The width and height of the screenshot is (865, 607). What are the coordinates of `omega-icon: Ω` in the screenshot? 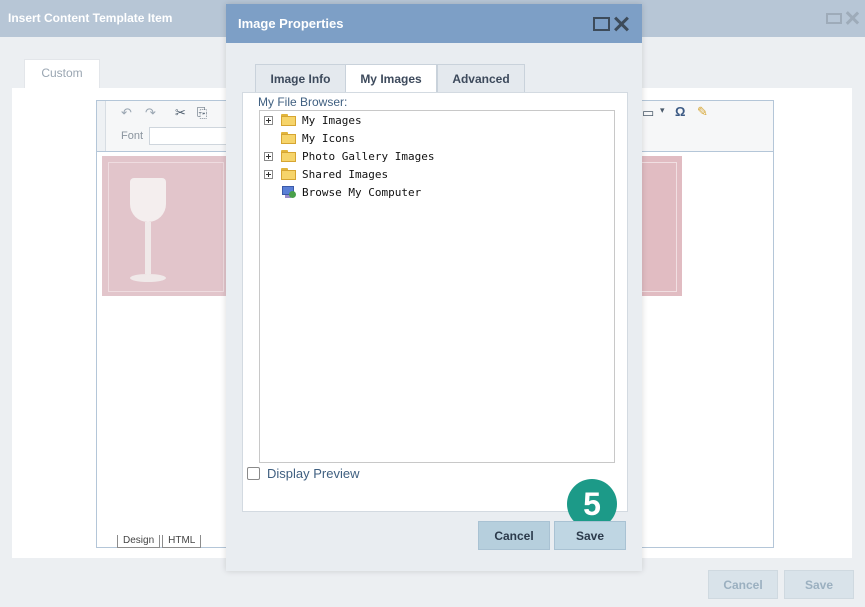 It's located at (680, 111).